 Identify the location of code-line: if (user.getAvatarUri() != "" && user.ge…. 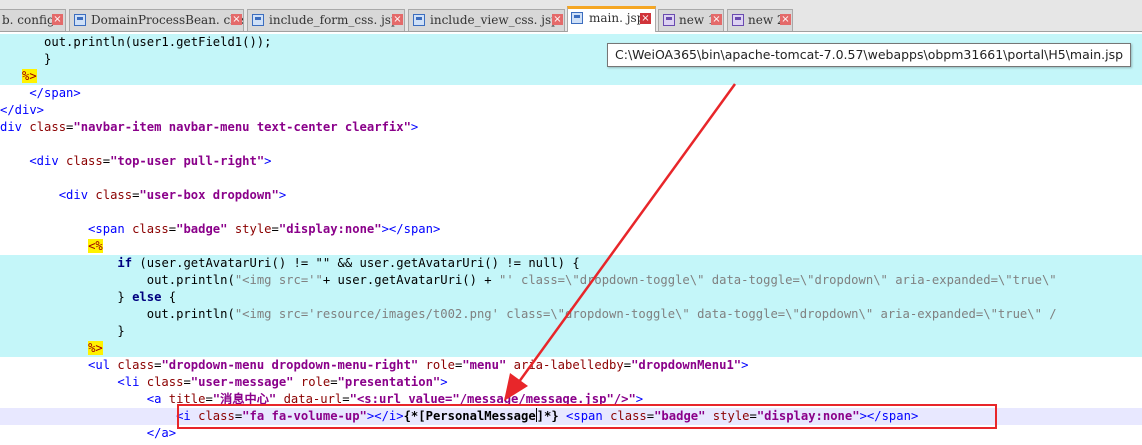
(571, 263).